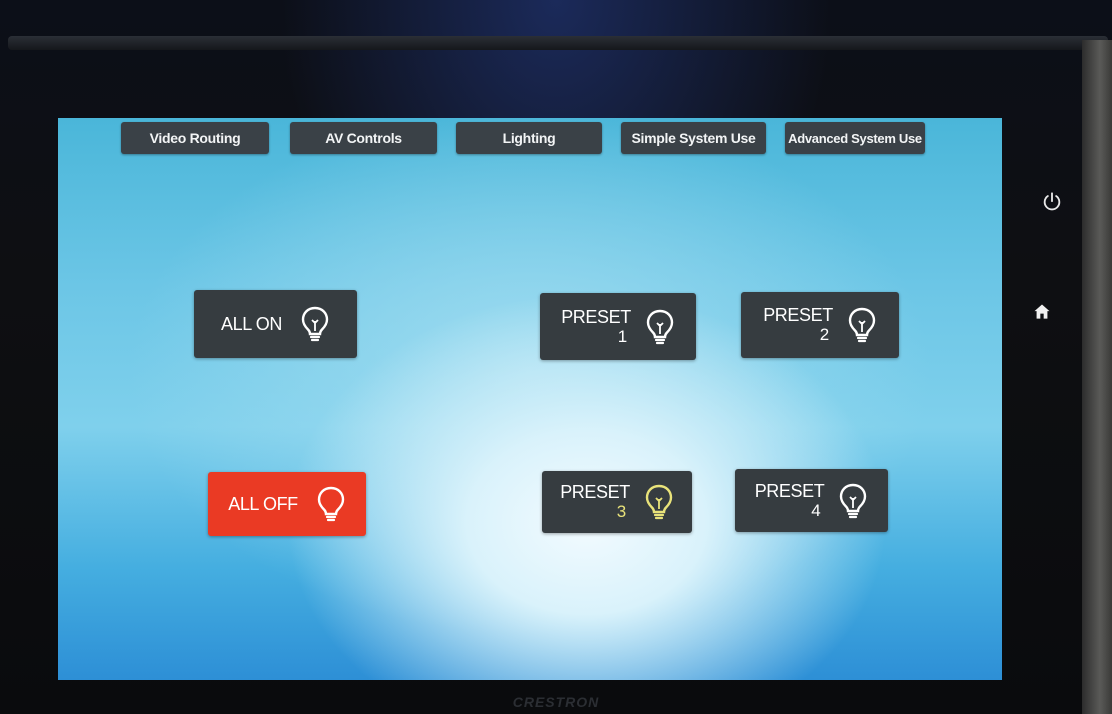 This screenshot has height=714, width=1112. What do you see at coordinates (621, 511) in the screenshot?
I see `preset-3-number: 3` at bounding box center [621, 511].